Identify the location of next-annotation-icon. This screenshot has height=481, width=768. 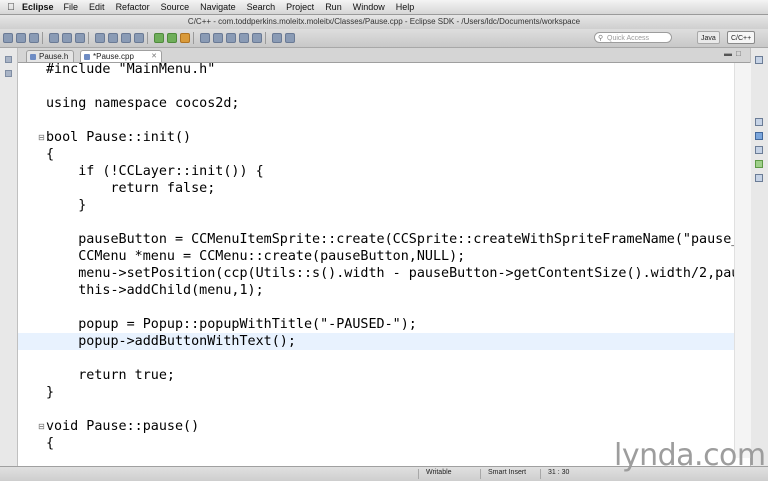
(244, 38).